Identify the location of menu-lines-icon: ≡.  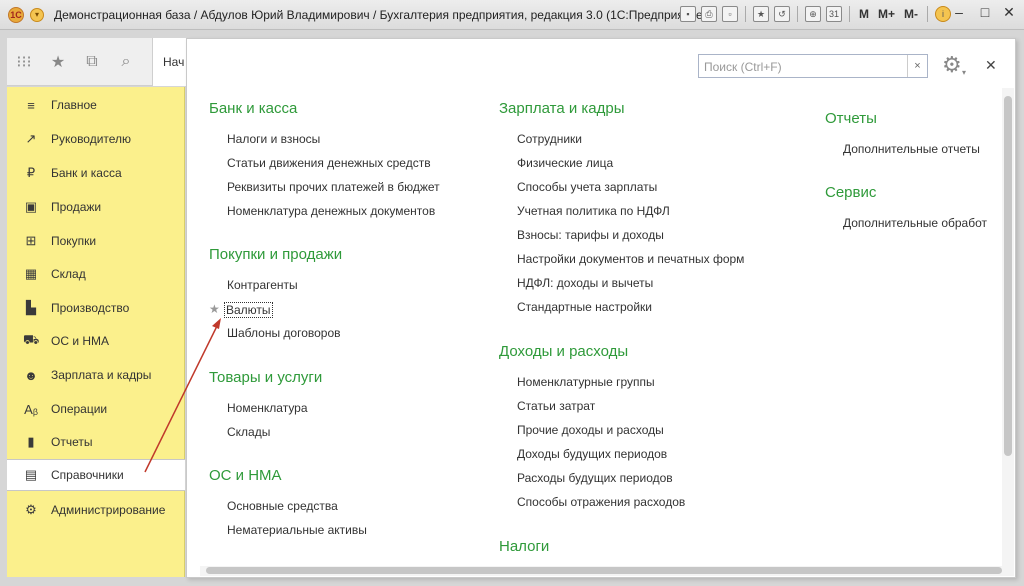
(31, 105).